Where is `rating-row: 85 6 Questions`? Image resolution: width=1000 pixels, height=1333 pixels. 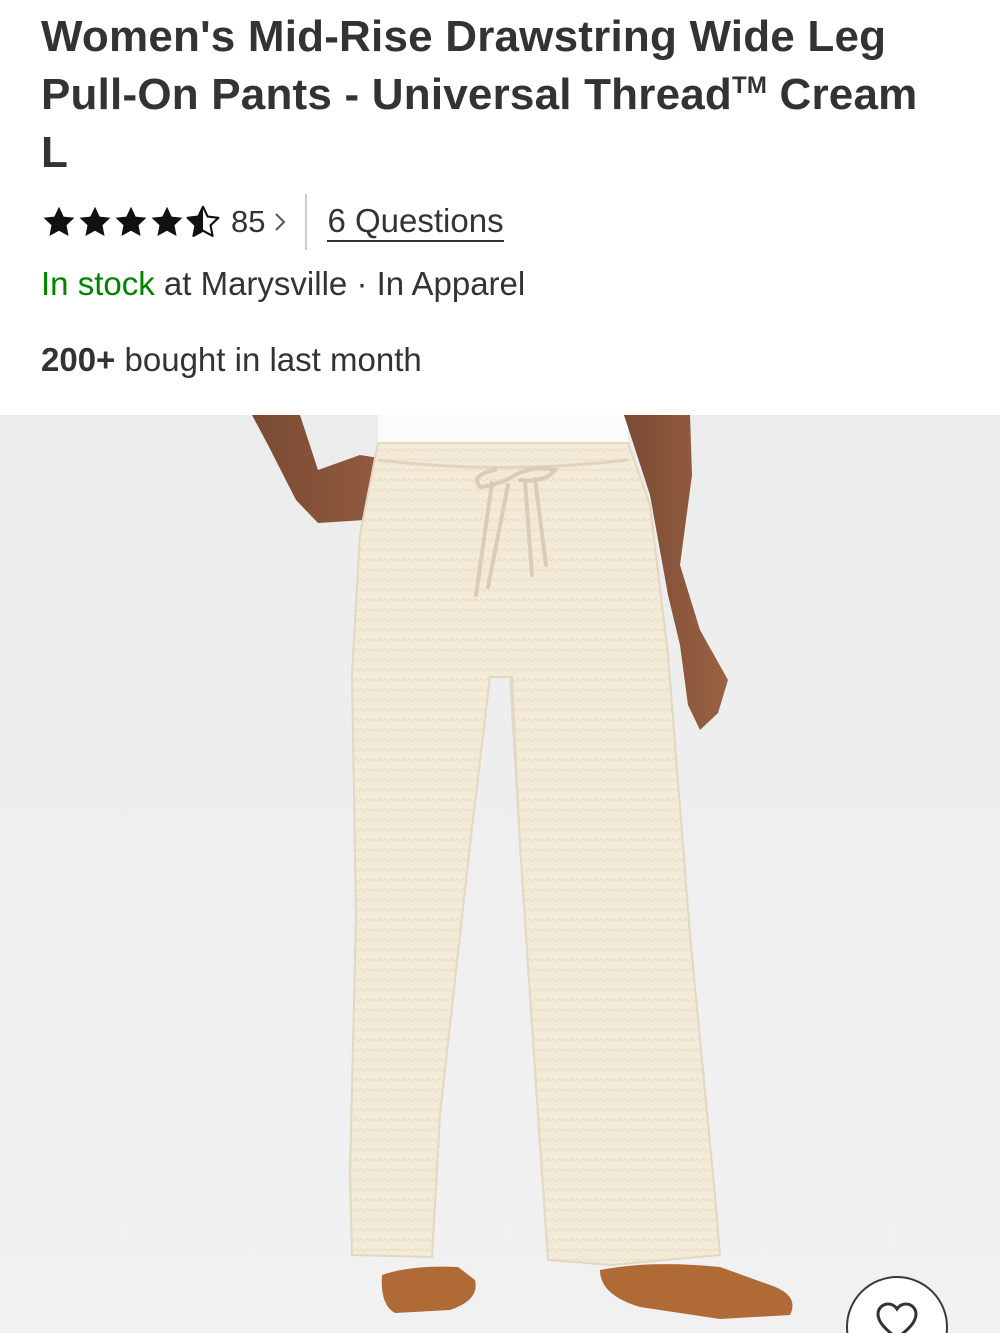 rating-row: 85 6 Questions is located at coordinates (272, 222).